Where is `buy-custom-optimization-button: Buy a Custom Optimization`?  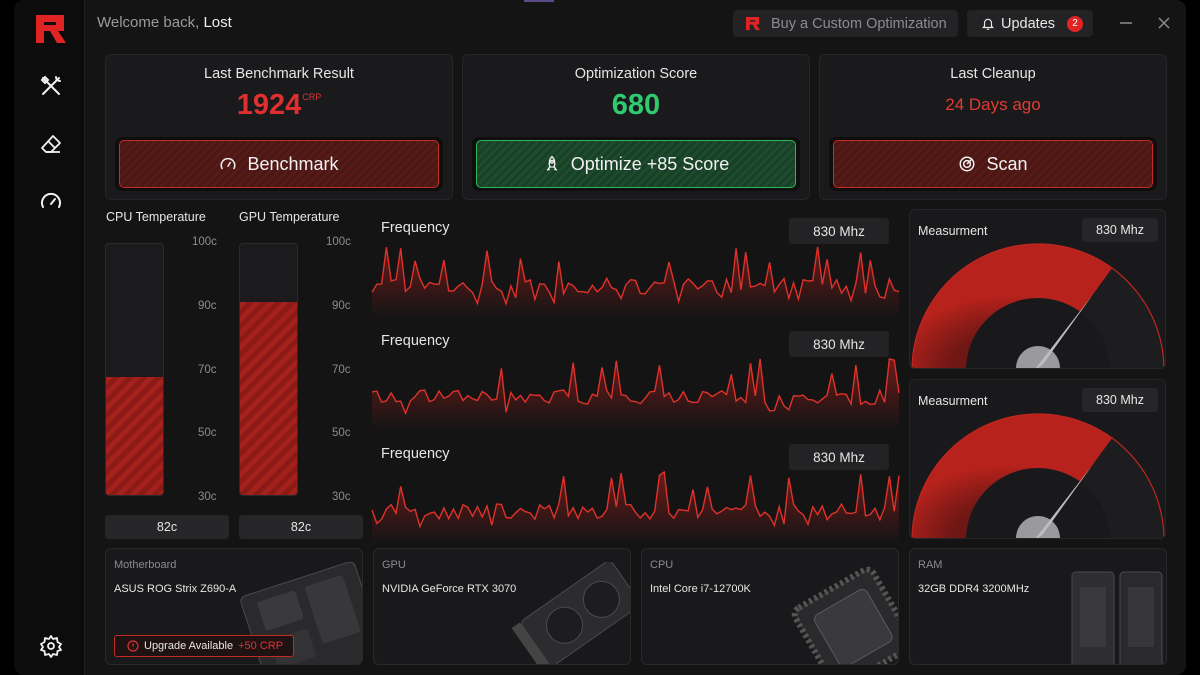 buy-custom-optimization-button: Buy a Custom Optimization is located at coordinates (845, 23).